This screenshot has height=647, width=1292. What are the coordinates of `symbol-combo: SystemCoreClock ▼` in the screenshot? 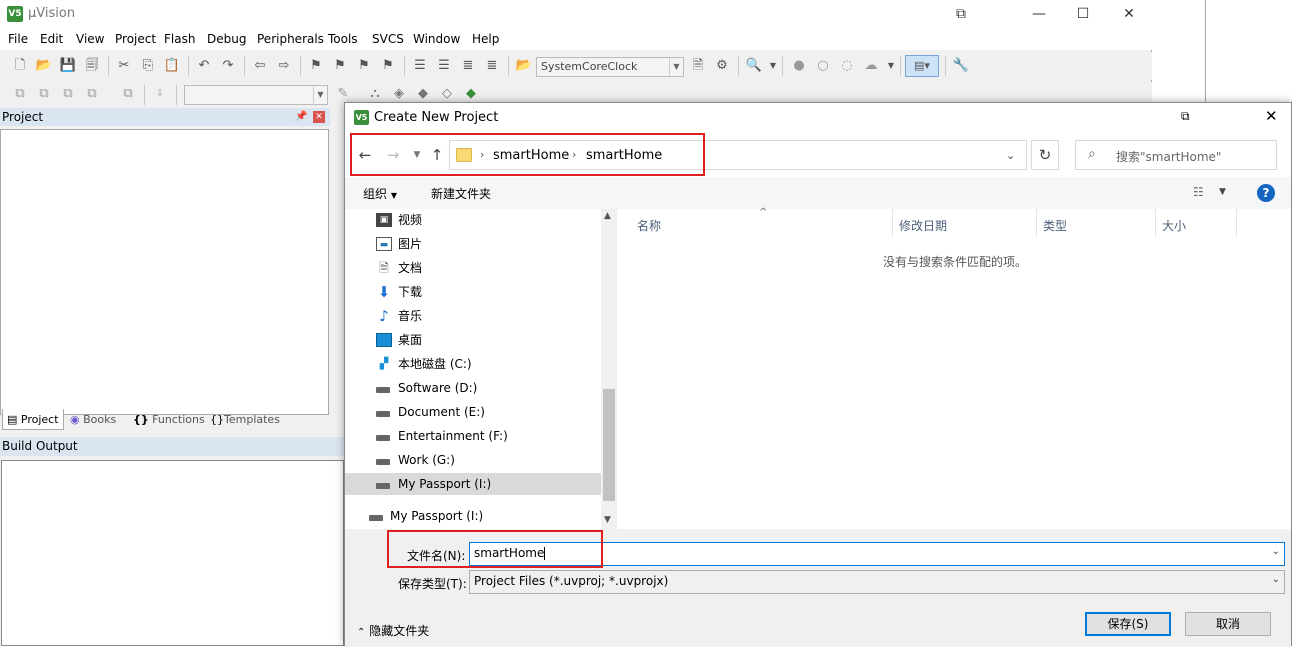 It's located at (610, 67).